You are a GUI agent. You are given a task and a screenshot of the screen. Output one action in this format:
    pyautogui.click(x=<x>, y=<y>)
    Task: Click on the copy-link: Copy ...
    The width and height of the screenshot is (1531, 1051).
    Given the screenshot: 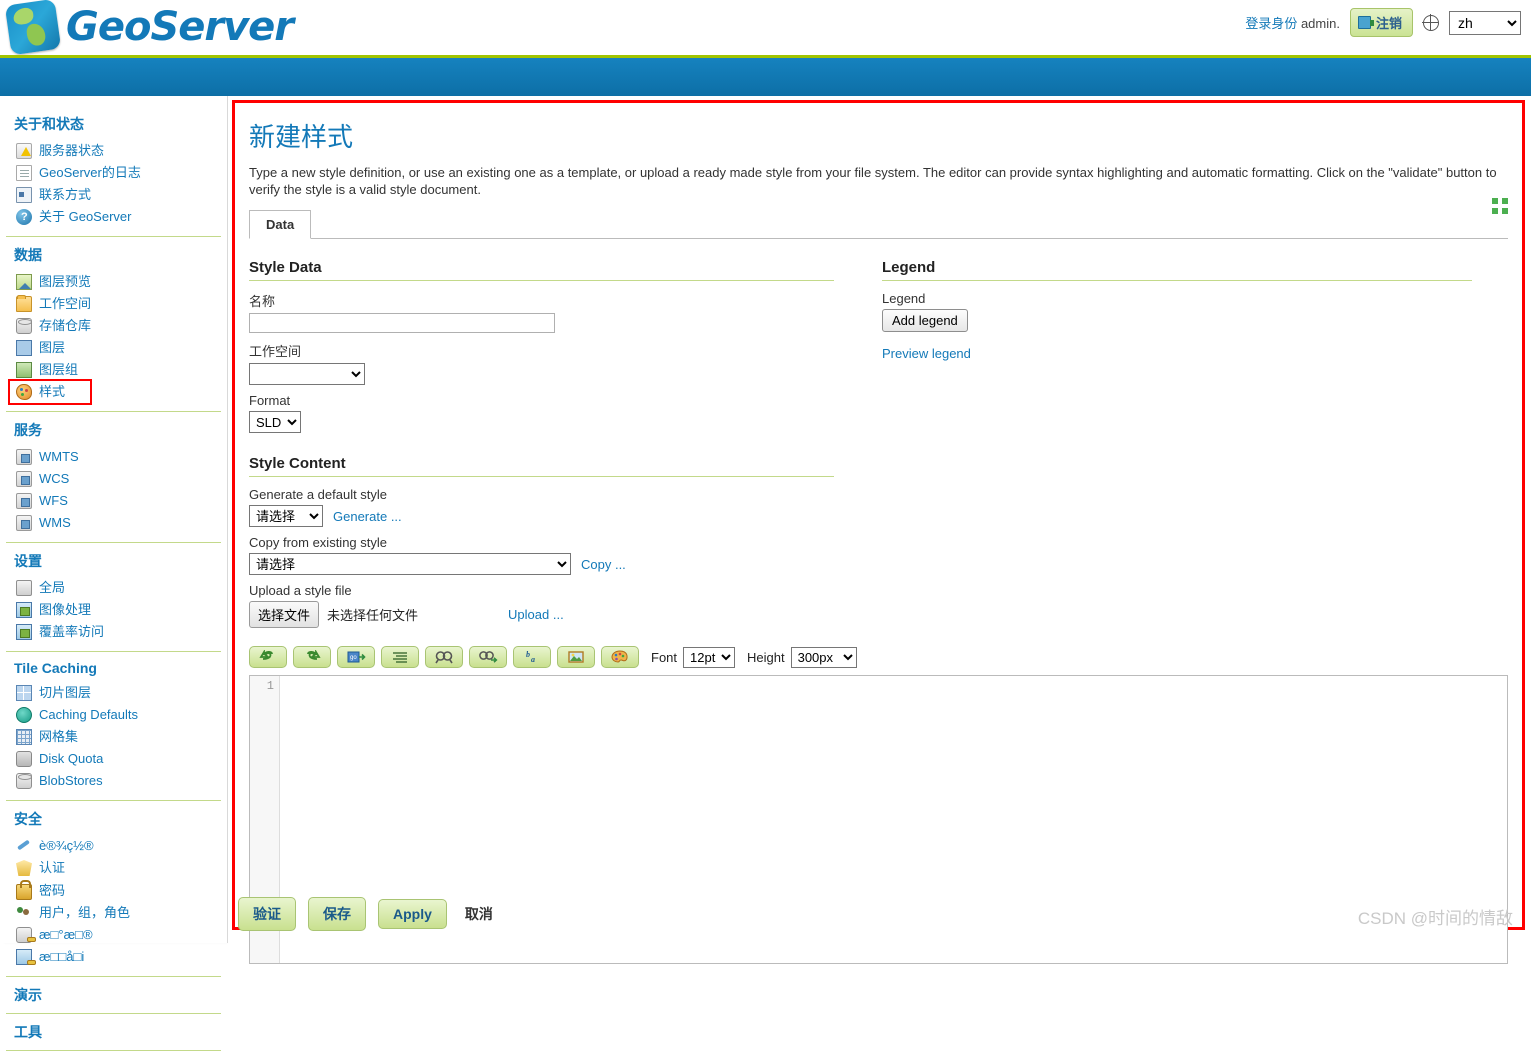 What is the action you would take?
    pyautogui.click(x=603, y=564)
    